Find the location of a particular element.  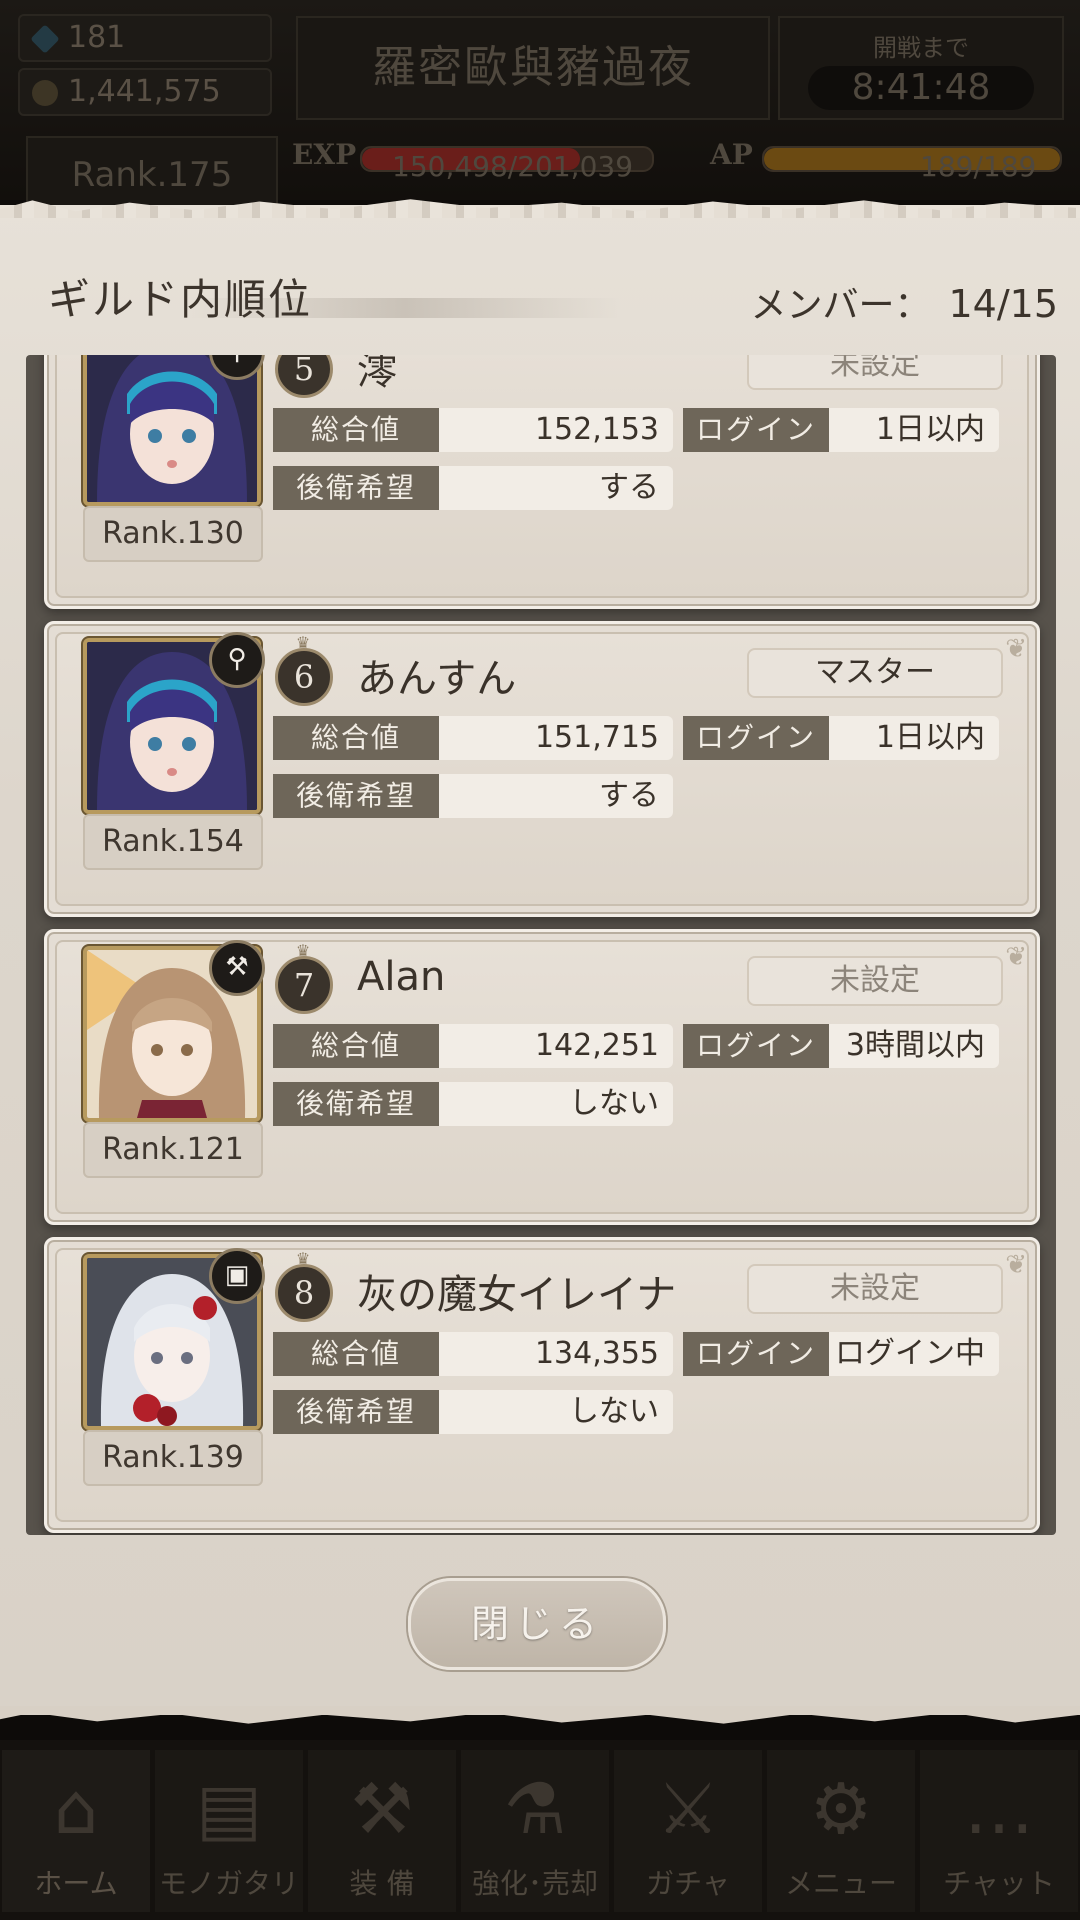

dialog-title: ギルド内順位 is located at coordinates (180, 299).